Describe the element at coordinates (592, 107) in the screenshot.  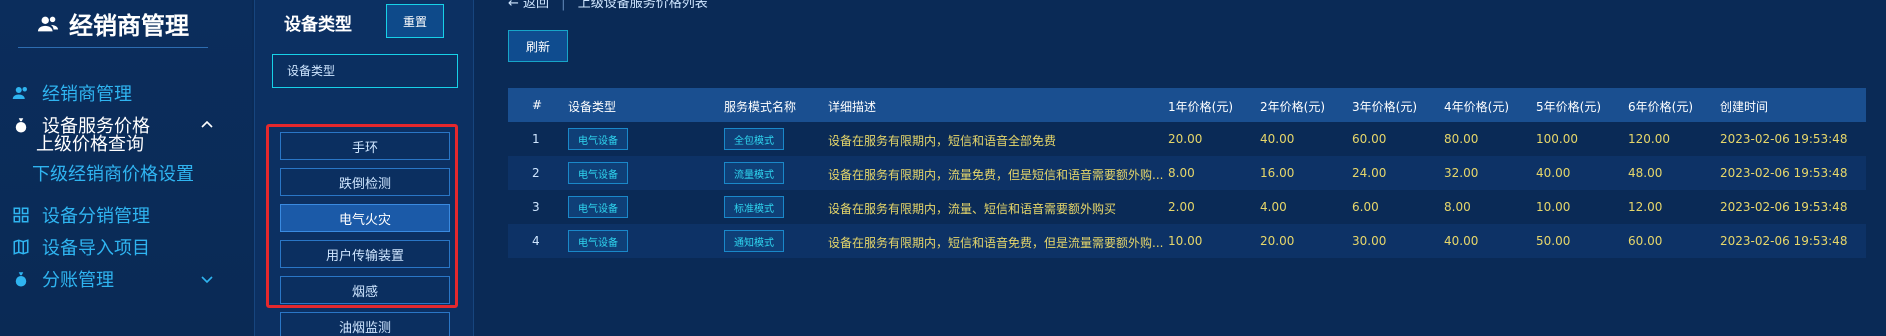
I see `column-header: 设备类型` at that location.